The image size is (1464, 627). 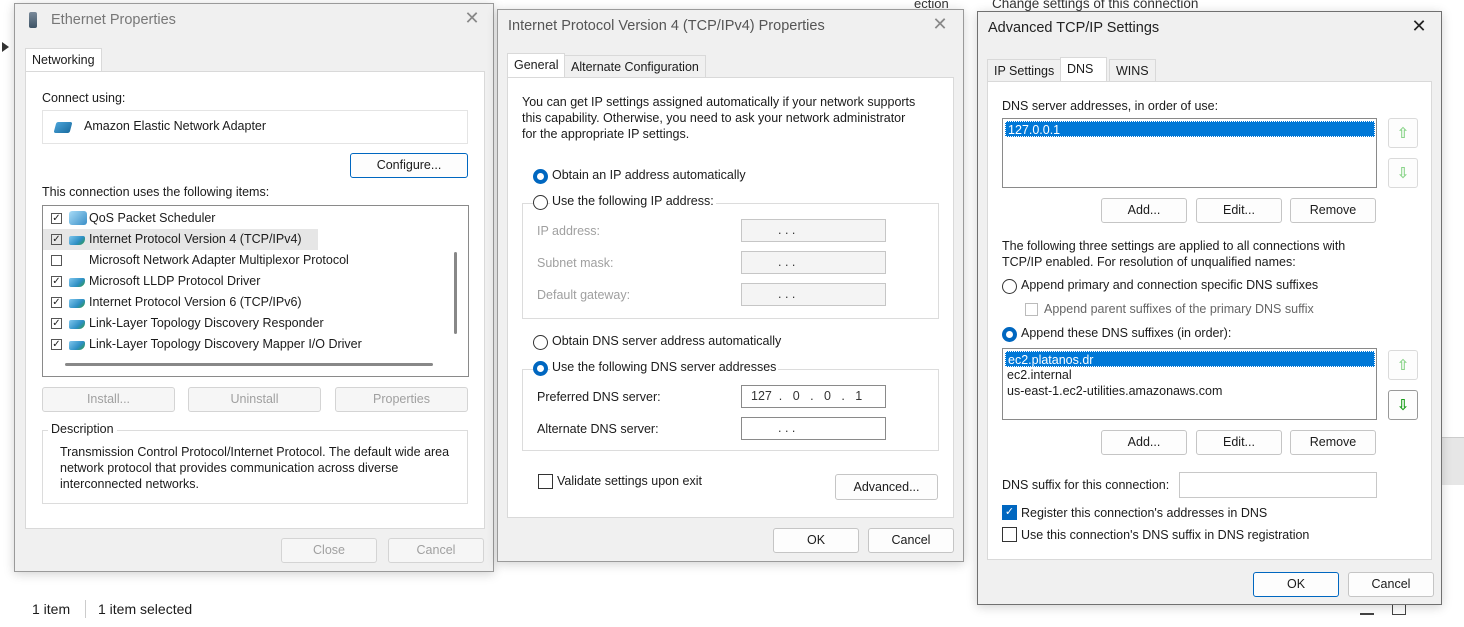 I want to click on obtain-dns-auto-radio, so click(x=540, y=342).